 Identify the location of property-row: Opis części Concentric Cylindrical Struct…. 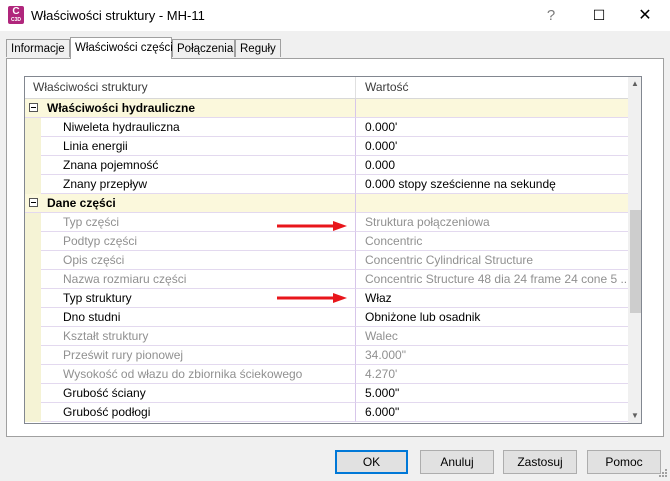
(326, 260).